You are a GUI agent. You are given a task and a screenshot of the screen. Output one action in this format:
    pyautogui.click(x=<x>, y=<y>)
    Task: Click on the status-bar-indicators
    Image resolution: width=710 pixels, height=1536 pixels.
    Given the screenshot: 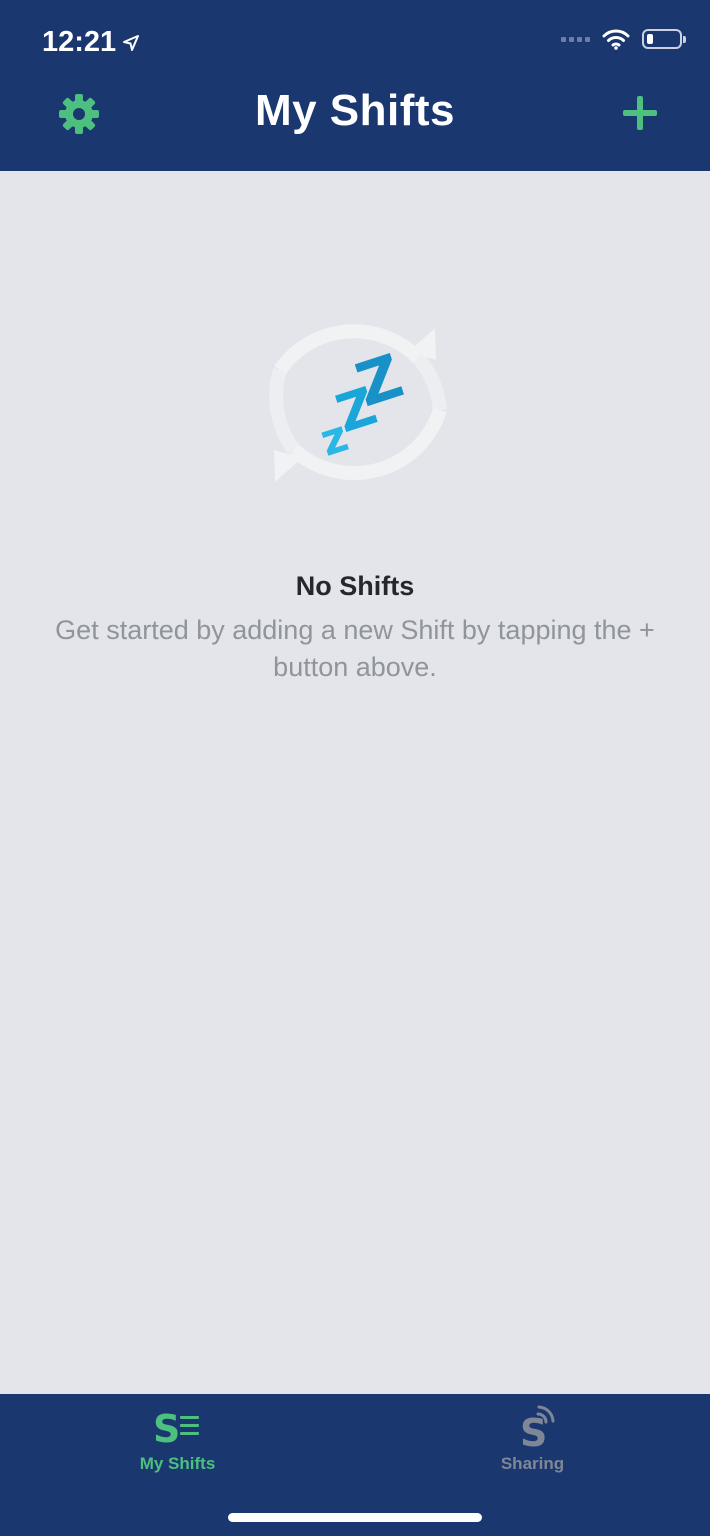 What is the action you would take?
    pyautogui.click(x=623, y=39)
    